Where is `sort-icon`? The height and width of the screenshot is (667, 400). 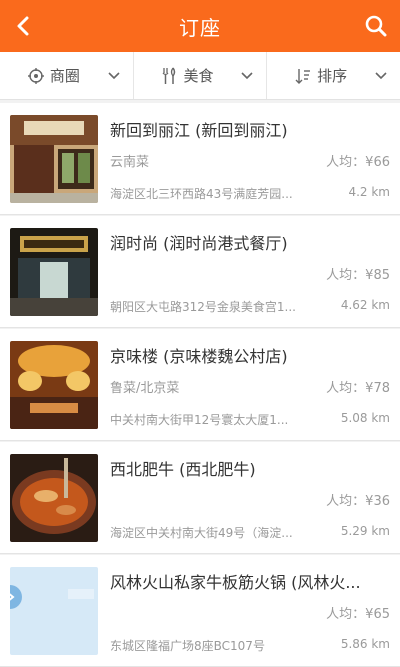
sort-icon is located at coordinates (303, 76).